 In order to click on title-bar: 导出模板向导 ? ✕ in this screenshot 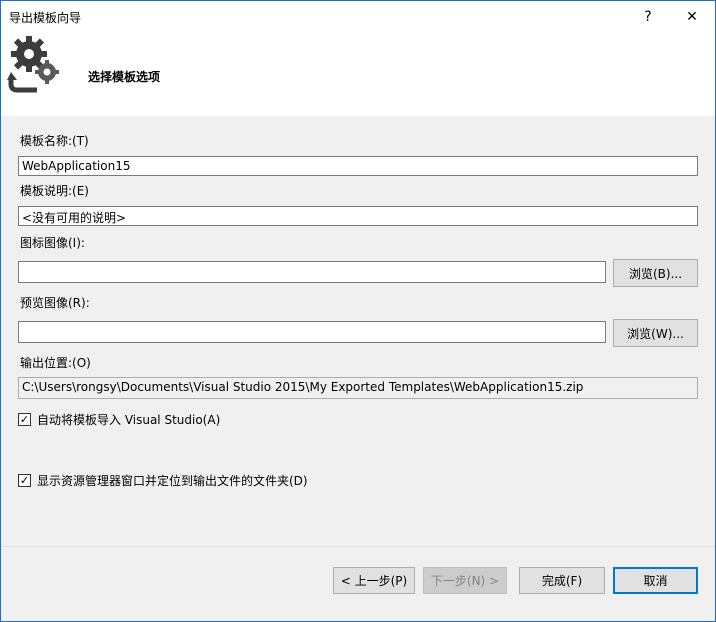, I will do `click(358, 16)`.